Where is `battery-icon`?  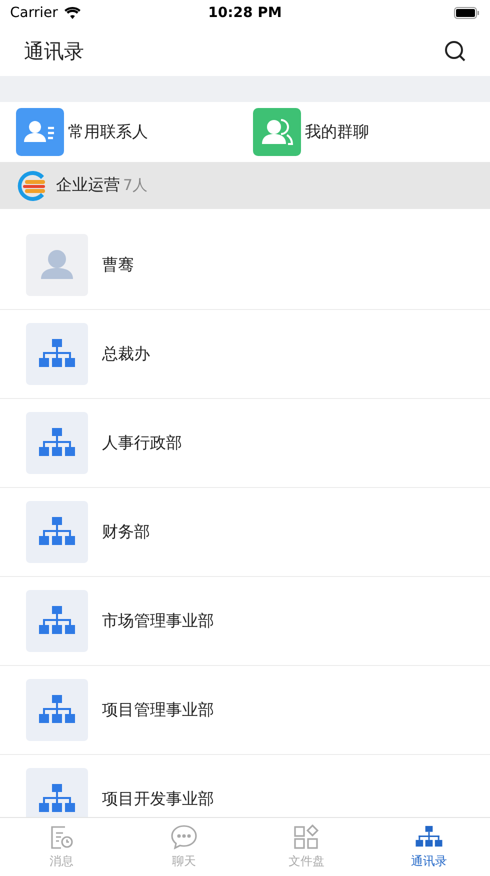
battery-icon is located at coordinates (467, 13).